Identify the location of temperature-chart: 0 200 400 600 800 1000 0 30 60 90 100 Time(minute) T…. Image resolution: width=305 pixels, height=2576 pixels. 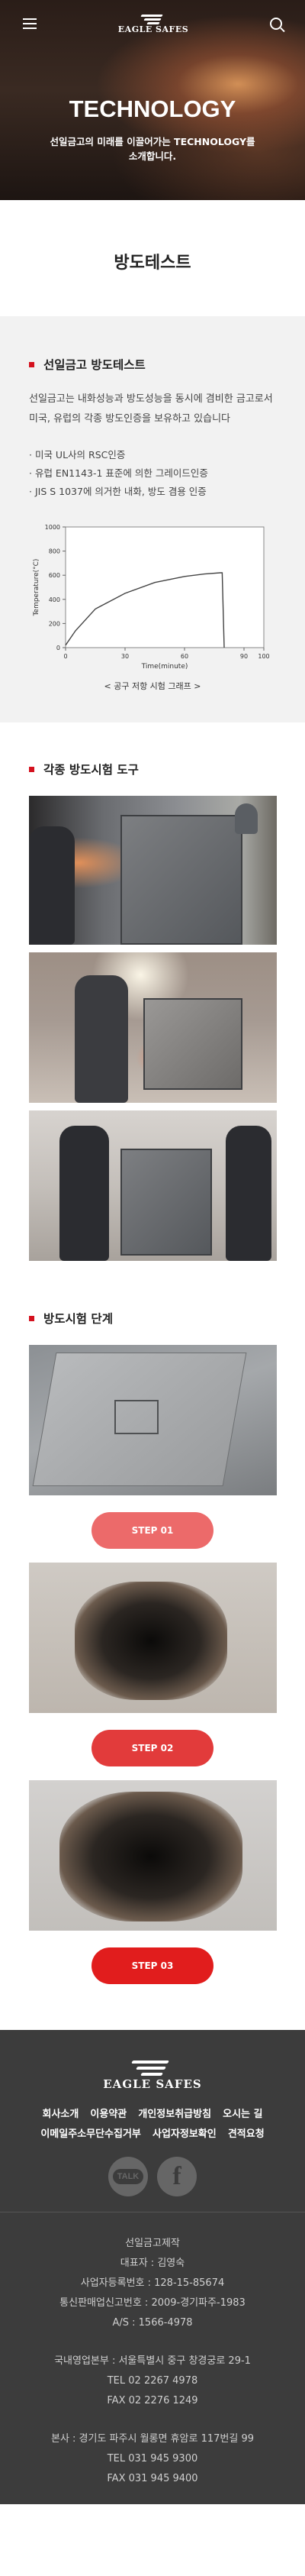
(151, 597).